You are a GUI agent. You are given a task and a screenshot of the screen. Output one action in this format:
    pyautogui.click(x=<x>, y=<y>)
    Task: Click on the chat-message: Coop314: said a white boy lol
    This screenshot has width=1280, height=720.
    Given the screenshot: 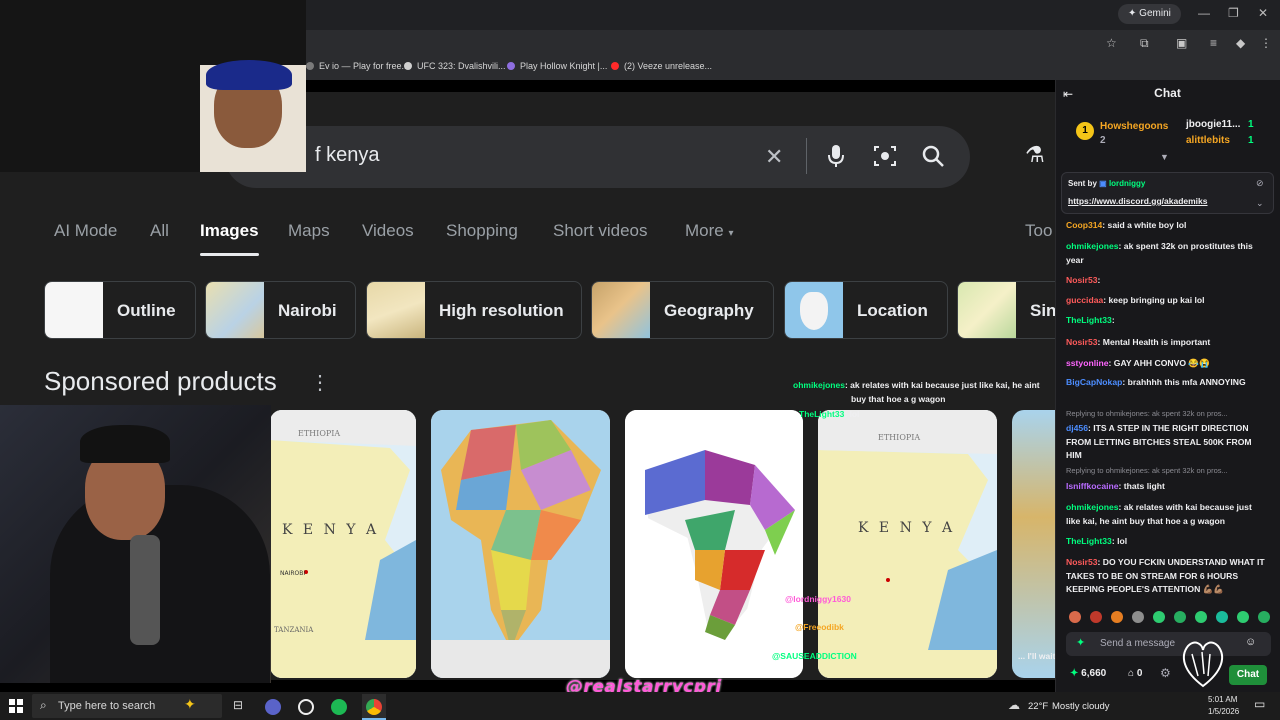 What is the action you would take?
    pyautogui.click(x=1166, y=226)
    